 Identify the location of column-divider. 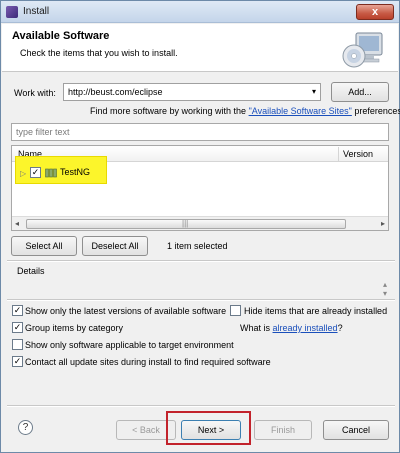
(338, 154).